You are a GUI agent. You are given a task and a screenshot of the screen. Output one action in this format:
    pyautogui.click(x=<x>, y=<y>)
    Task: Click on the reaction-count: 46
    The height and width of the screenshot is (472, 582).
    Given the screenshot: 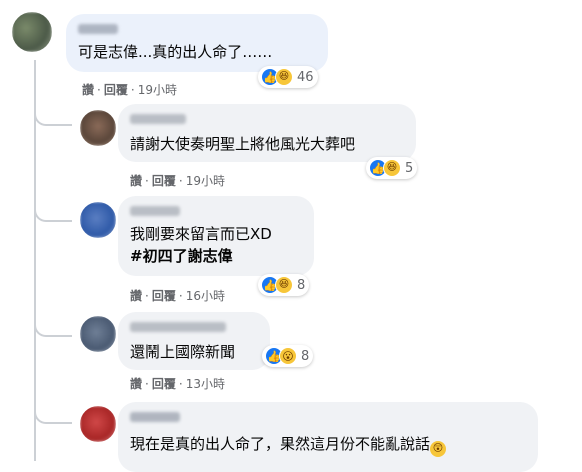 What is the action you would take?
    pyautogui.click(x=305, y=77)
    